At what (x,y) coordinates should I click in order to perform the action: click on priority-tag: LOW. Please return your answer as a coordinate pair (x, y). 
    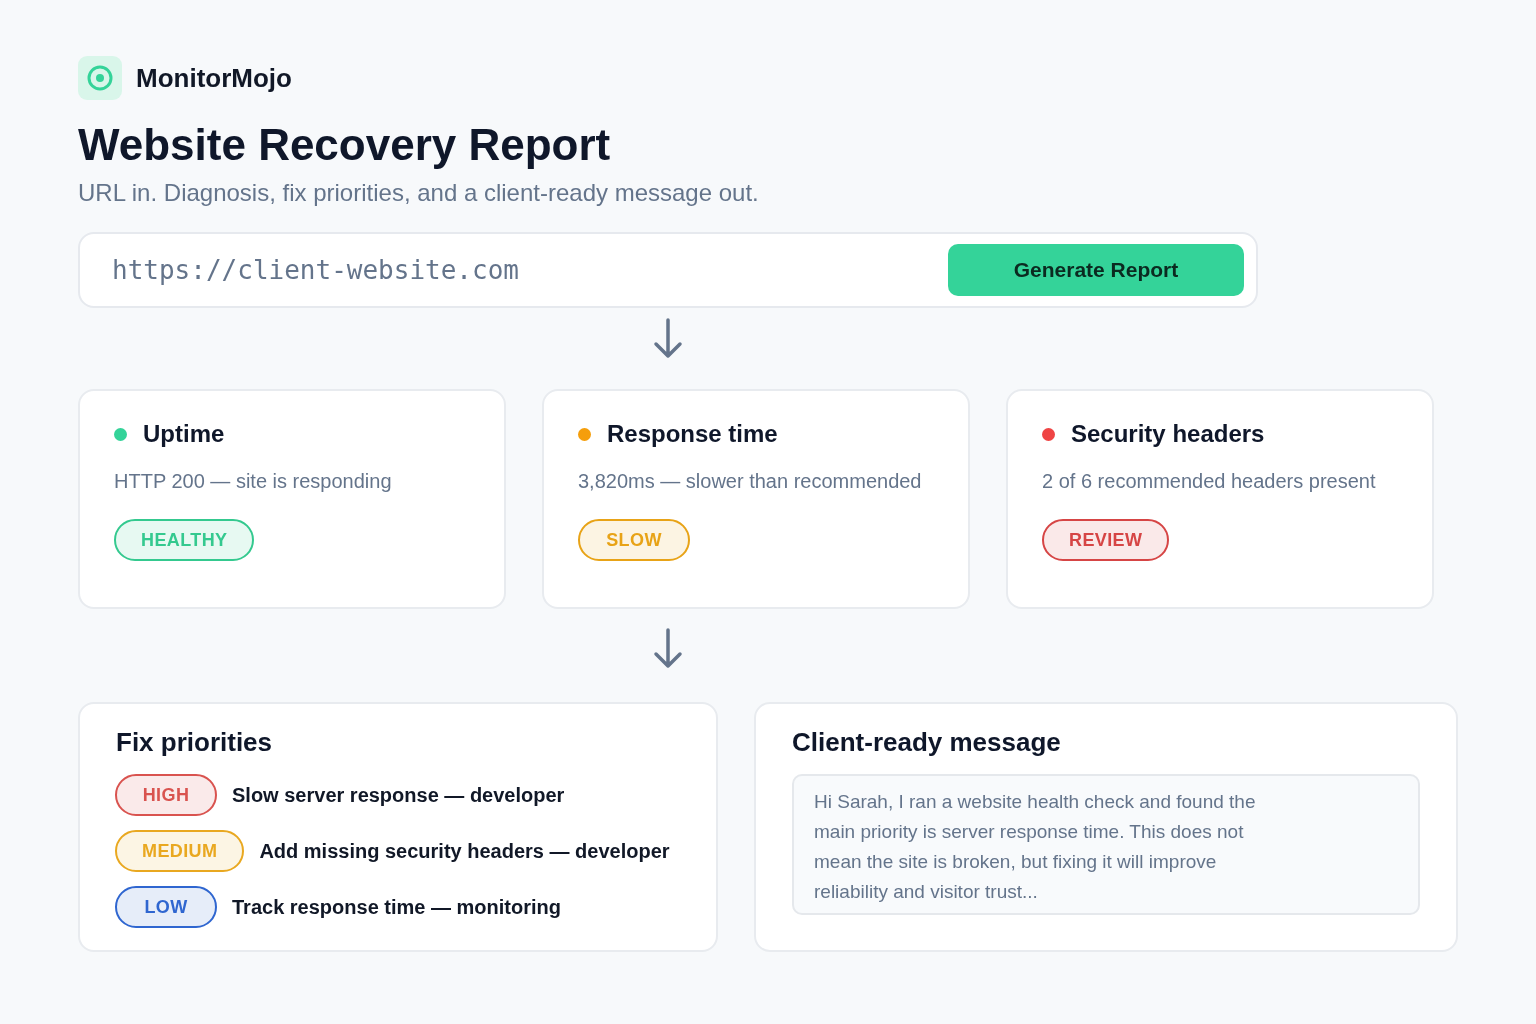
    Looking at the image, I should click on (166, 907).